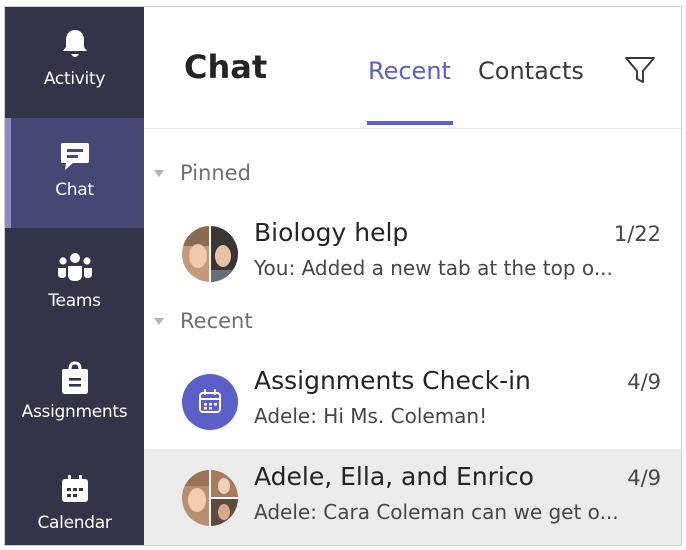 This screenshot has width=686, height=550. What do you see at coordinates (331, 232) in the screenshot?
I see `chat-name: Biology help` at bounding box center [331, 232].